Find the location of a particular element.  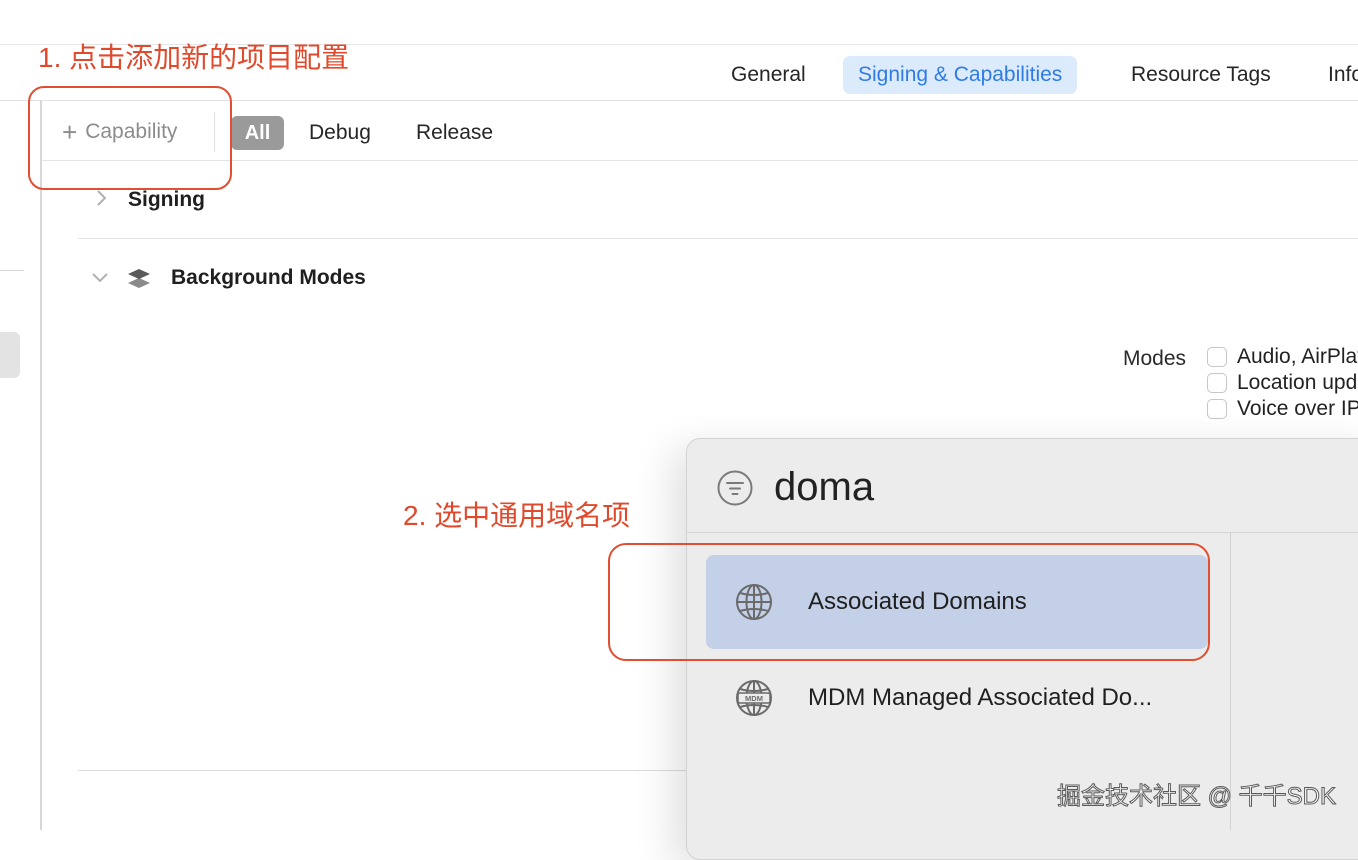

section-background-modes-title: Background Modes is located at coordinates (268, 278).